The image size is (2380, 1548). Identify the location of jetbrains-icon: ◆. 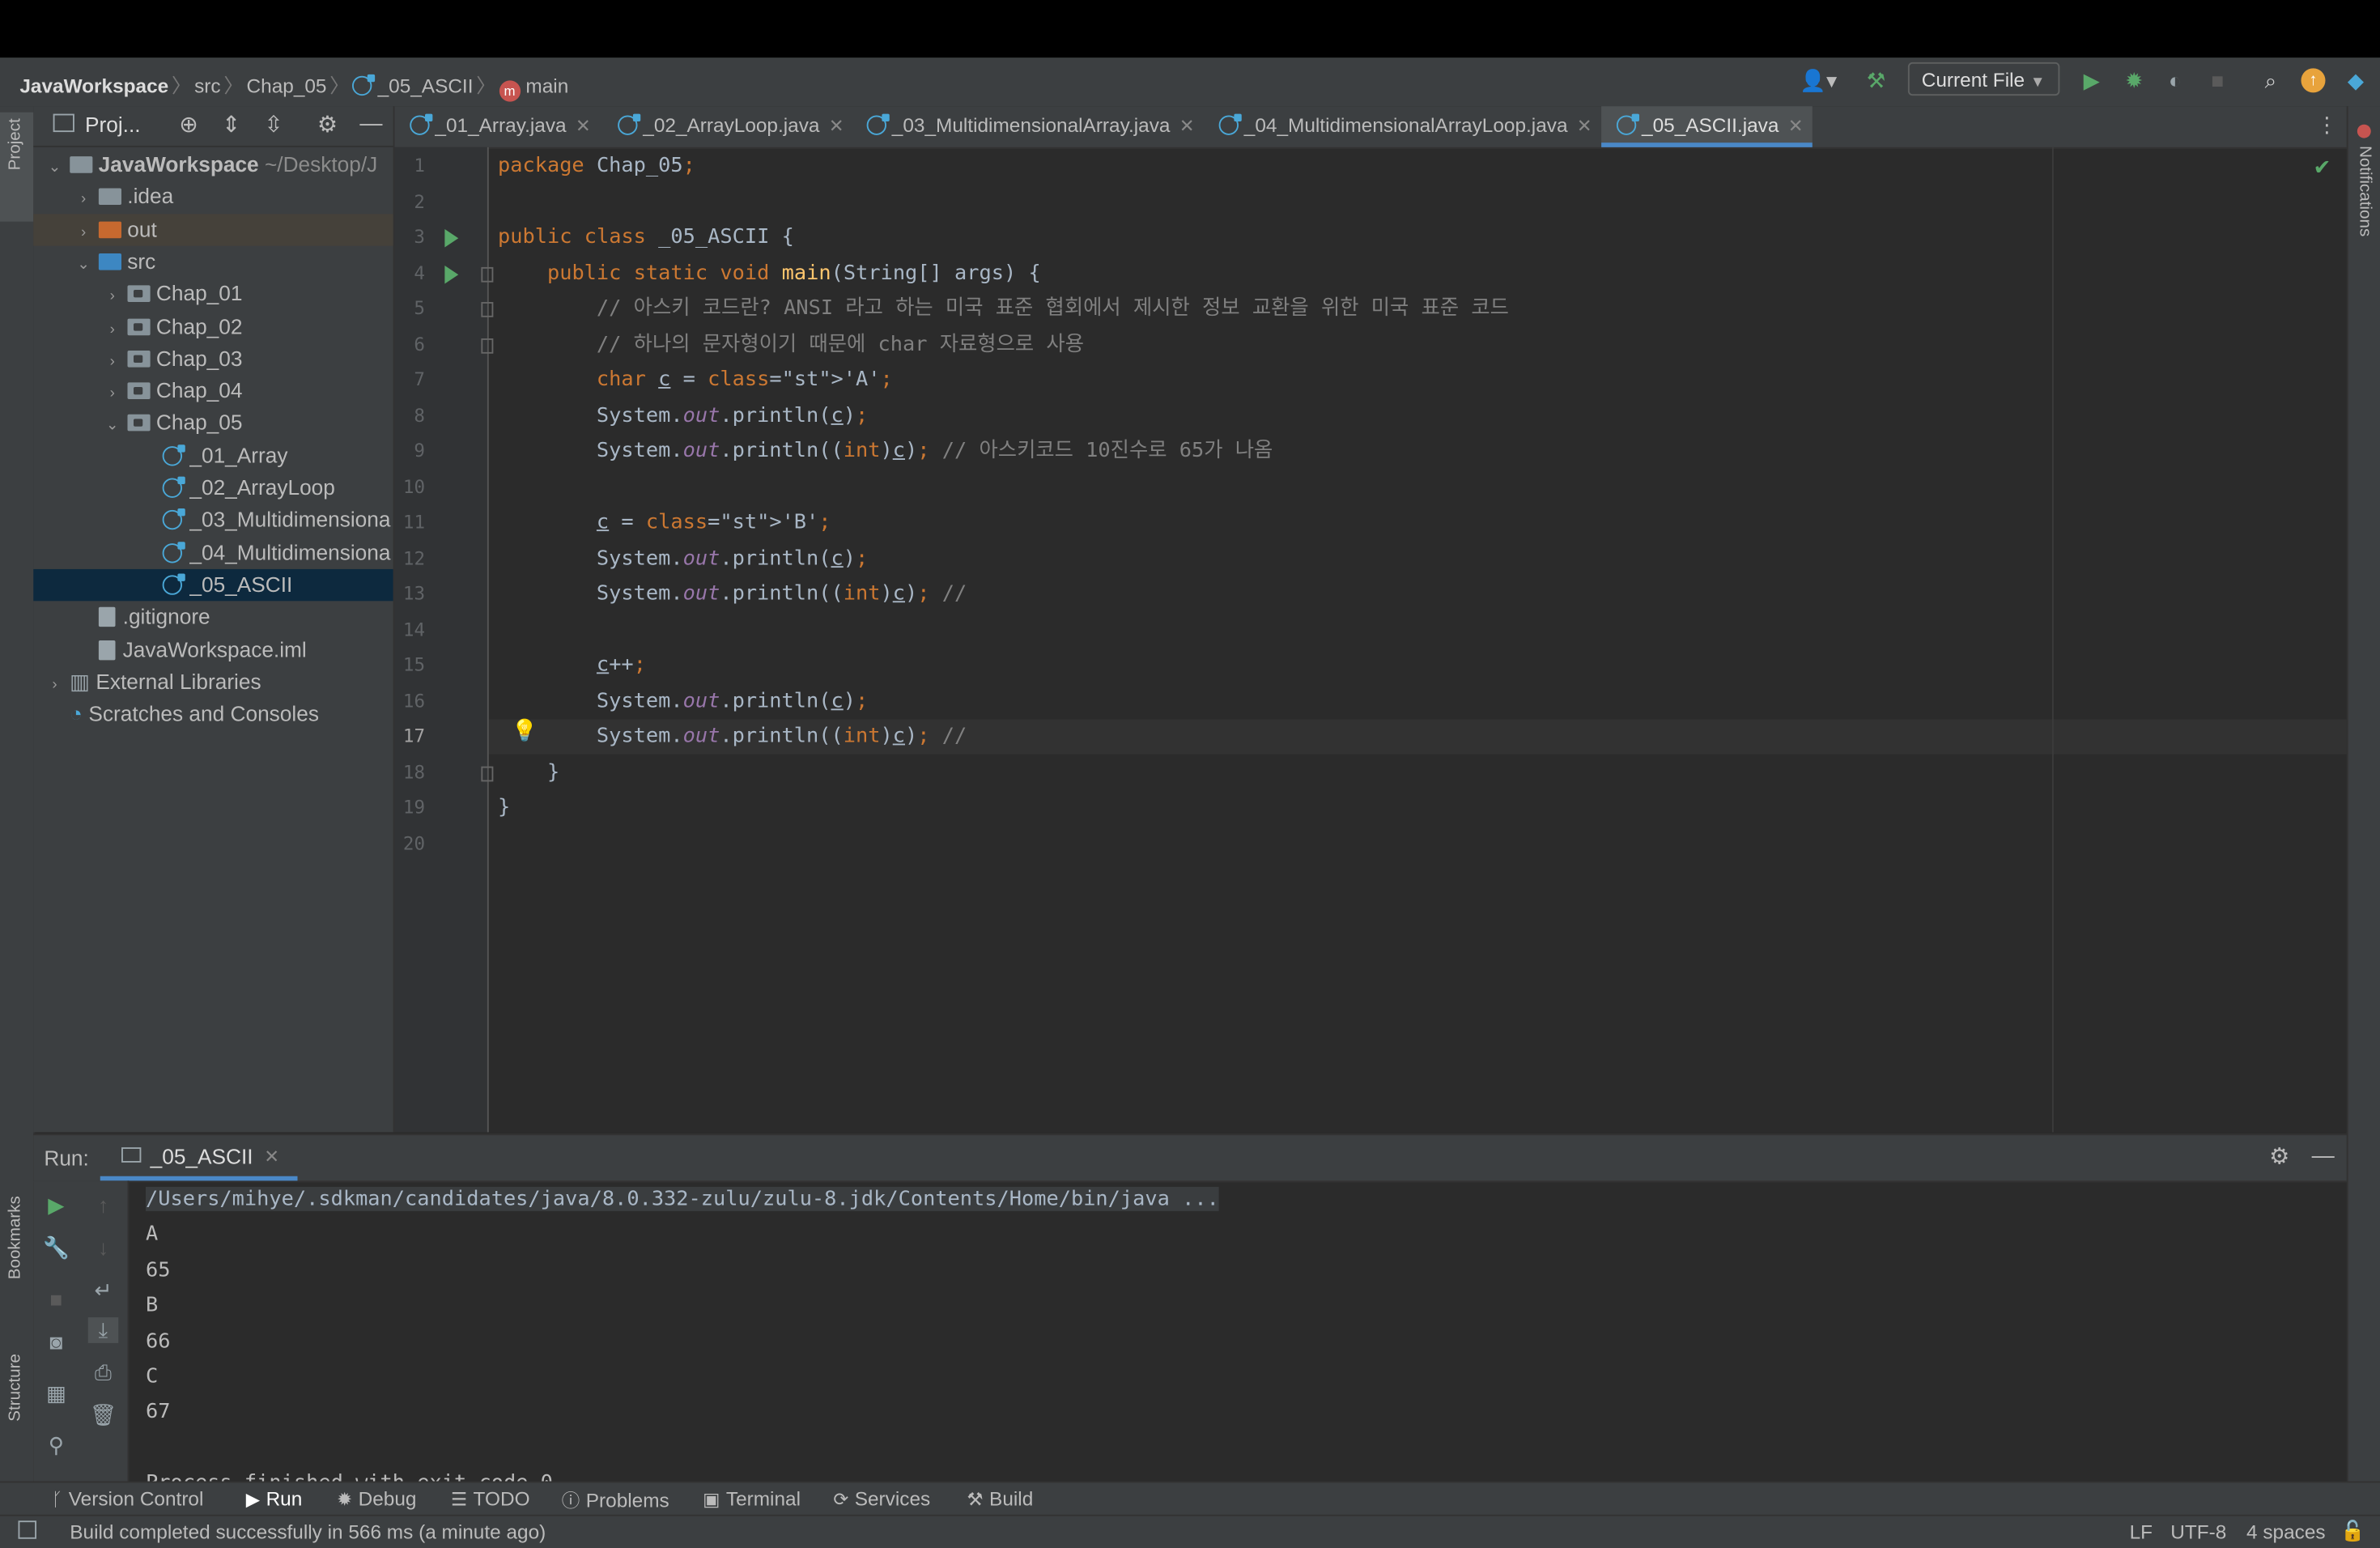
(2356, 80).